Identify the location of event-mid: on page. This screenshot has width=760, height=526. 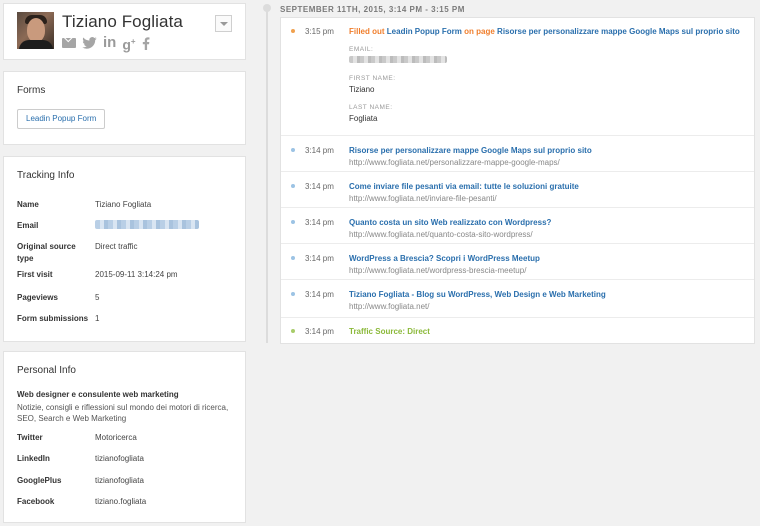
(479, 31).